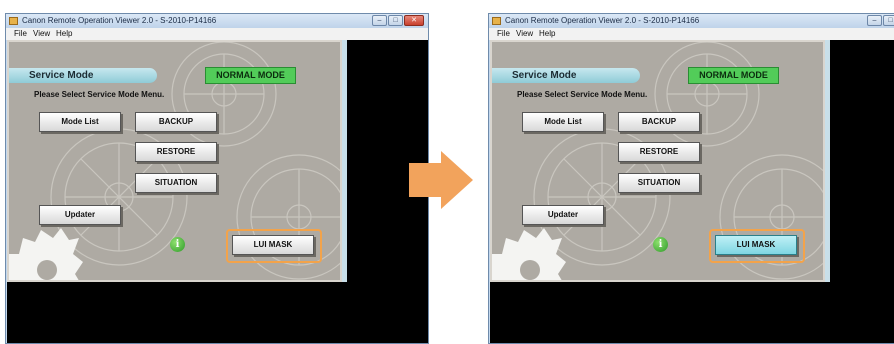 This screenshot has width=894, height=344. I want to click on right-arrow-icon, so click(441, 180).